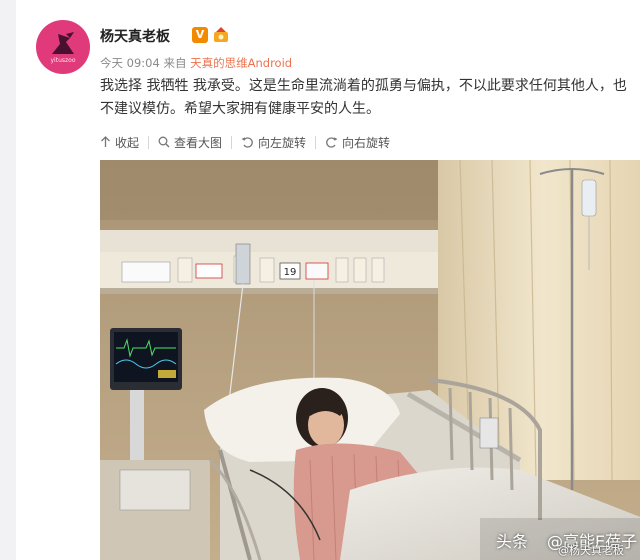 Image resolution: width=640 pixels, height=560 pixels. Describe the element at coordinates (130, 63) in the screenshot. I see `post-time: 今天 09:04` at that location.